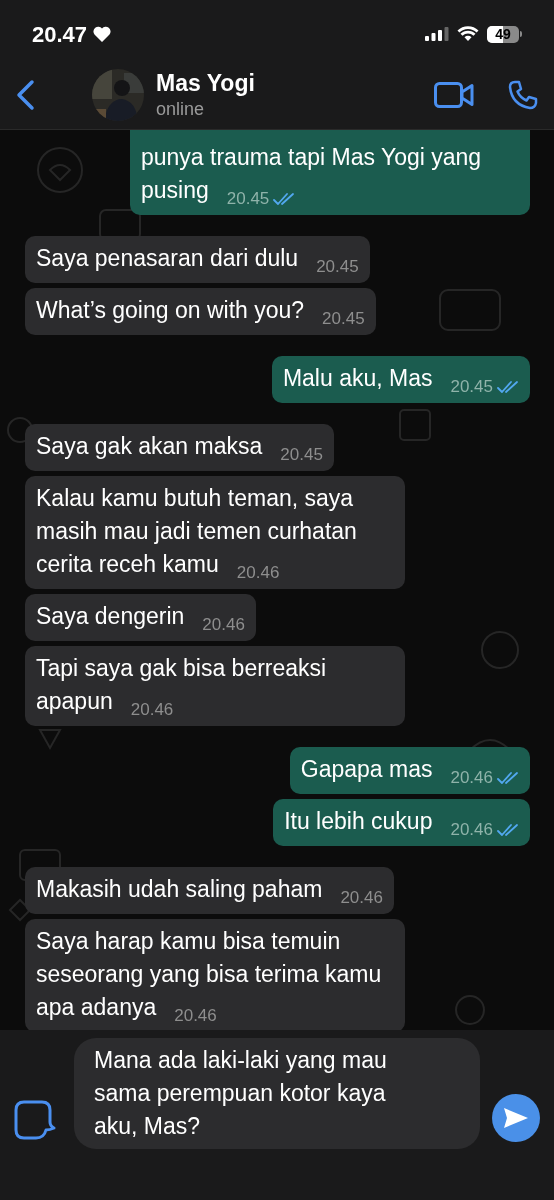 The image size is (554, 1200). What do you see at coordinates (409, 770) in the screenshot?
I see `sent-message: Gapapa mas 20.46` at bounding box center [409, 770].